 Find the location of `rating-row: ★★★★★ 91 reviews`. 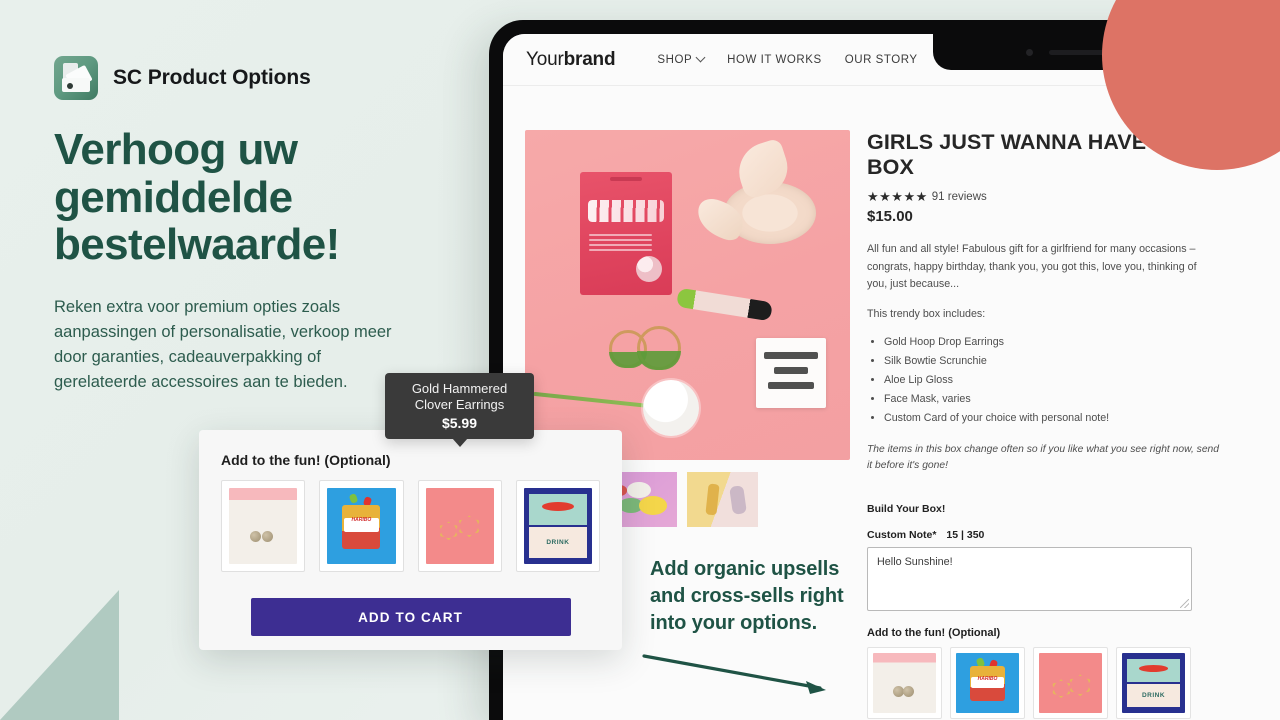

rating-row: ★★★★★ 91 reviews is located at coordinates (1043, 197).